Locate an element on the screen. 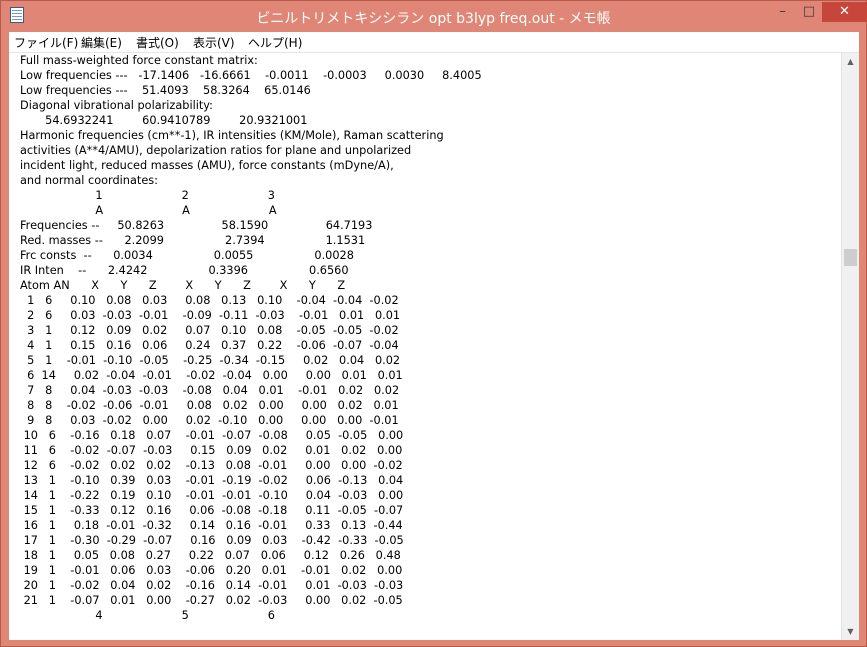 This screenshot has height=647, width=867. text-line: and normal coordinates: is located at coordinates (89, 180).